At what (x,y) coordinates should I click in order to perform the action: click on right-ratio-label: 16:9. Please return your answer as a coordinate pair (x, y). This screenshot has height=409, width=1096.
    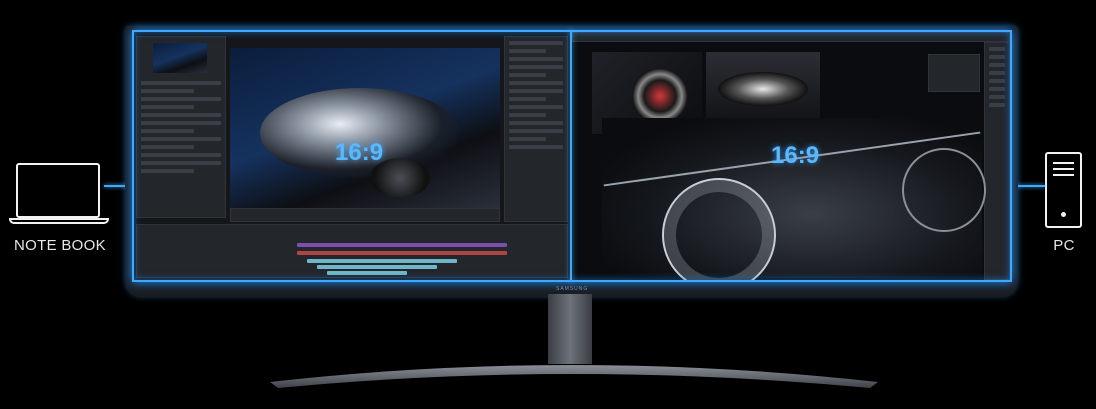
    Looking at the image, I should click on (795, 155).